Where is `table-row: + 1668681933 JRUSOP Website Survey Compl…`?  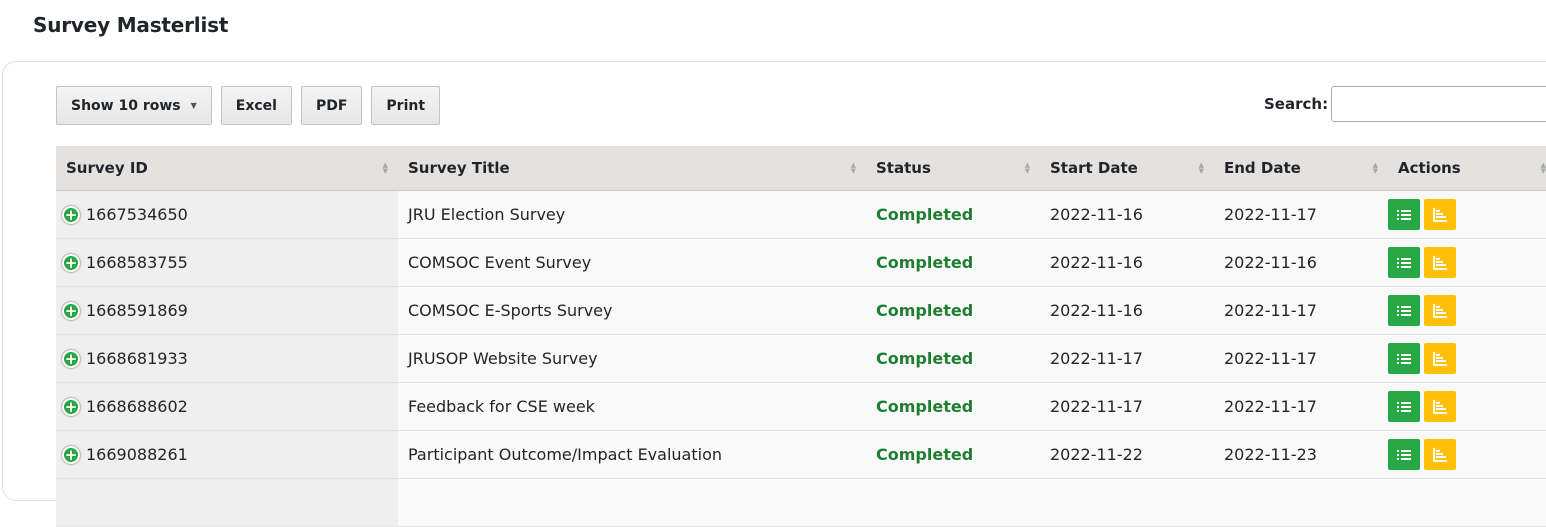
table-row: + 1668681933 JRUSOP Website Survey Compl… is located at coordinates (801, 359).